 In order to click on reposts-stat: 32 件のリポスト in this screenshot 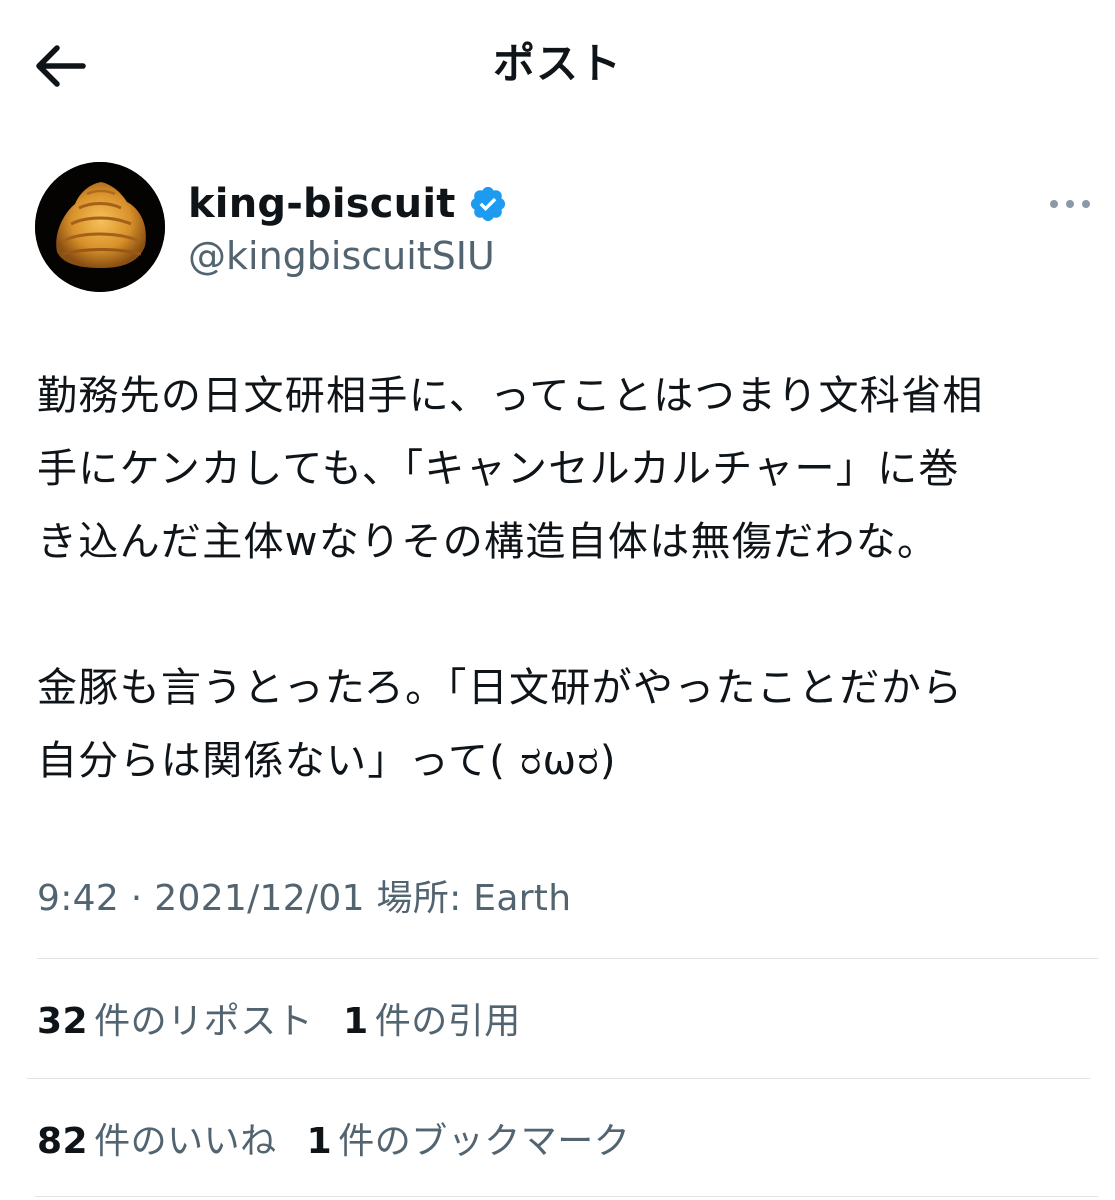, I will do `click(175, 1018)`.